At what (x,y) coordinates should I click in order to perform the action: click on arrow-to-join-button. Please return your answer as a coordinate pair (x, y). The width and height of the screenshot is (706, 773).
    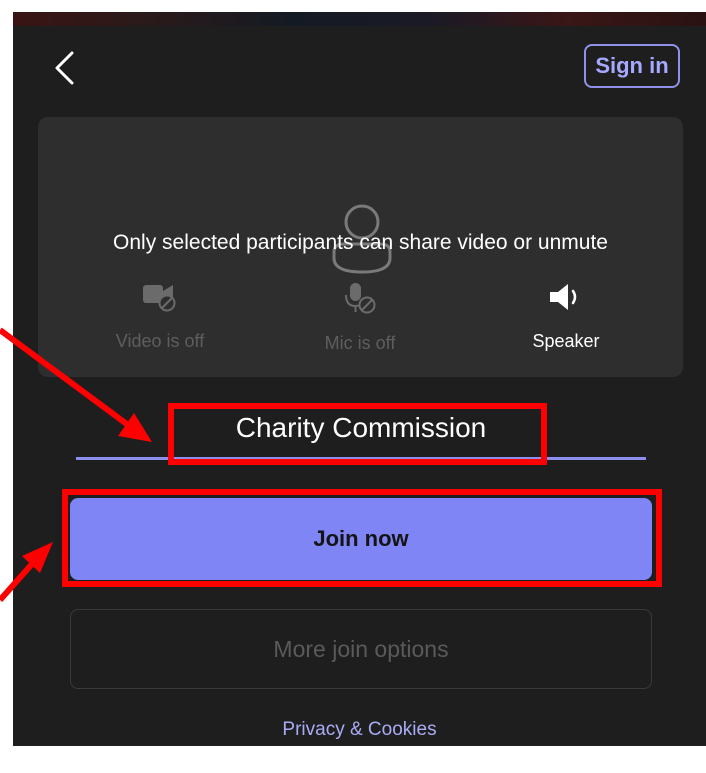
    Looking at the image, I should click on (26, 572).